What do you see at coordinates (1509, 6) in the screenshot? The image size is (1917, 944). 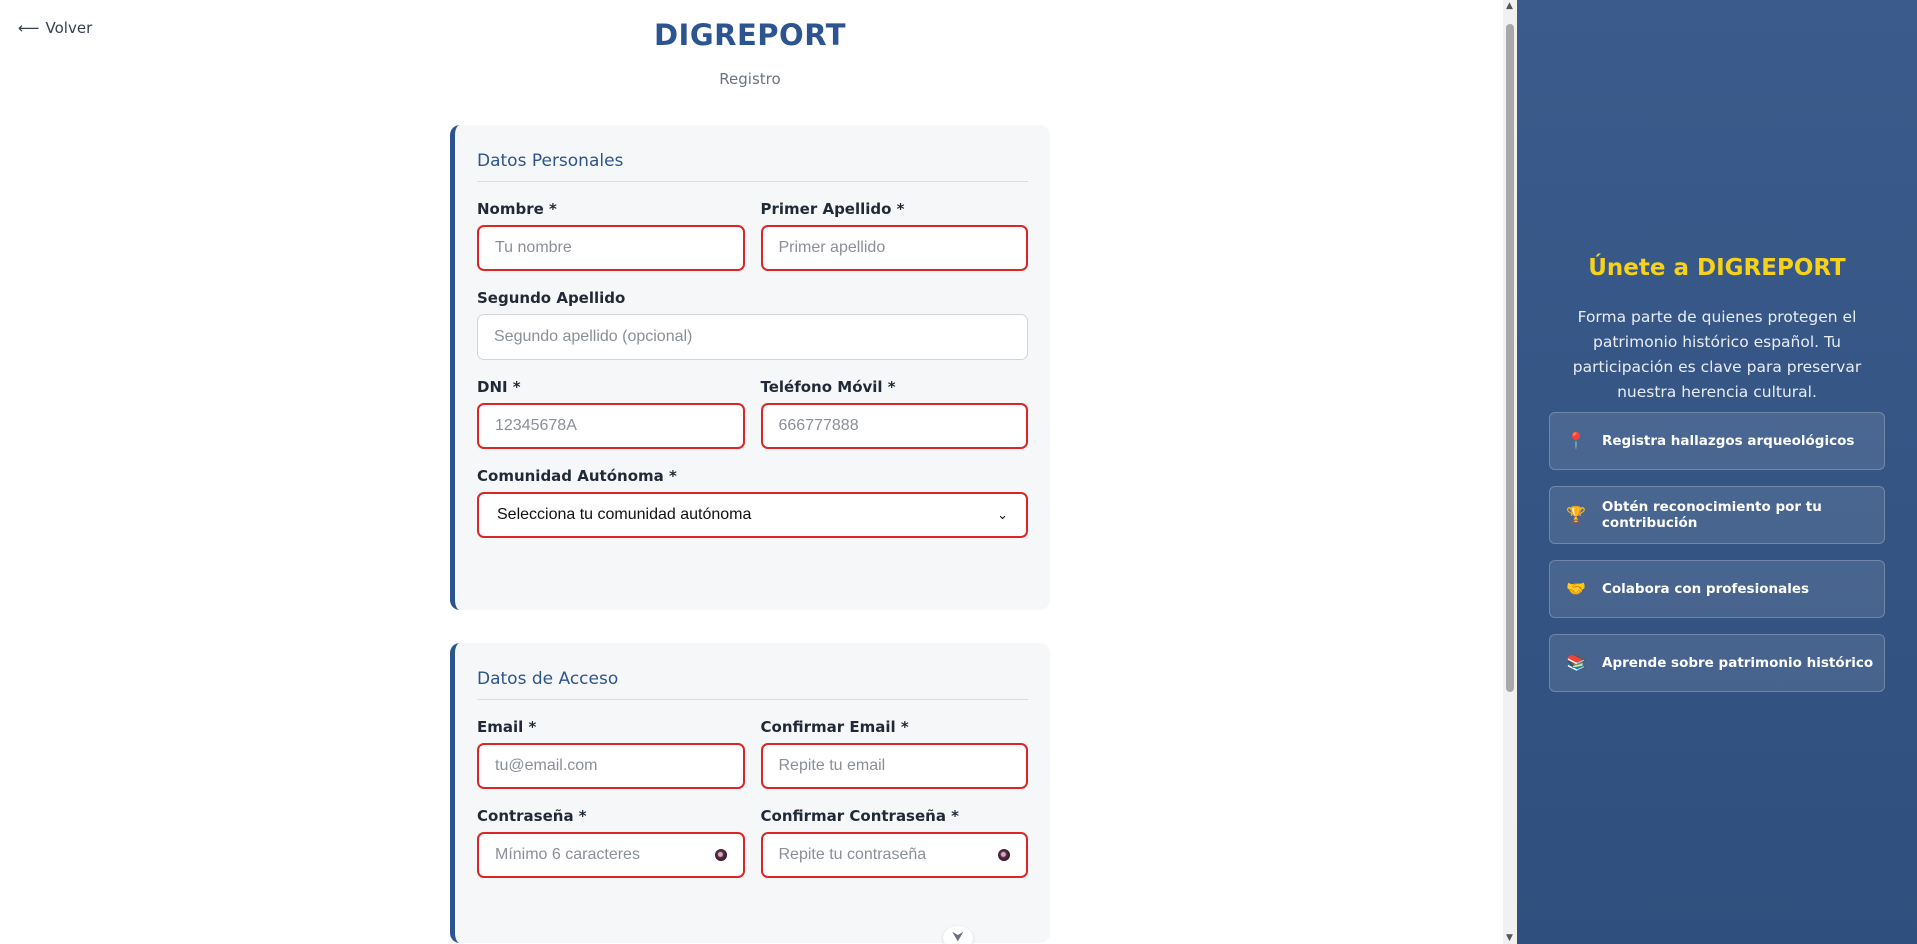 I see `scroll-up-arrow-icon: ▲` at bounding box center [1509, 6].